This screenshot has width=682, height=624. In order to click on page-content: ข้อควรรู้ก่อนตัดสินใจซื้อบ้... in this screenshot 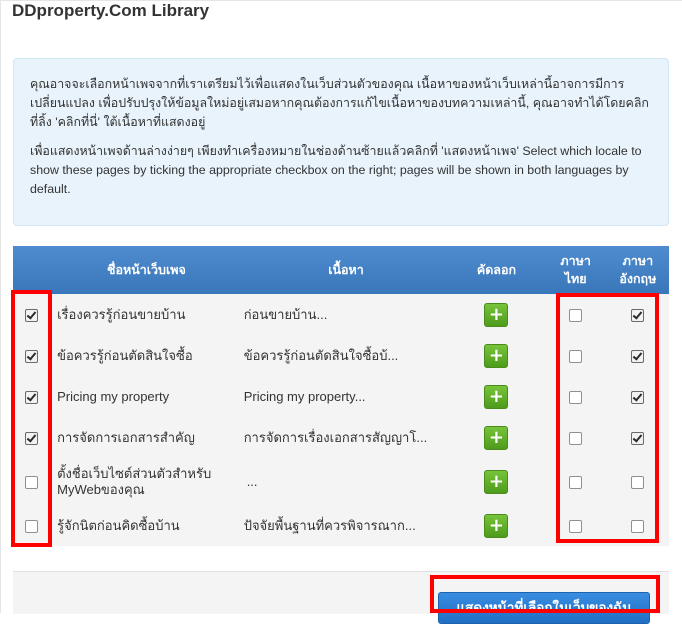, I will do `click(321, 355)`.